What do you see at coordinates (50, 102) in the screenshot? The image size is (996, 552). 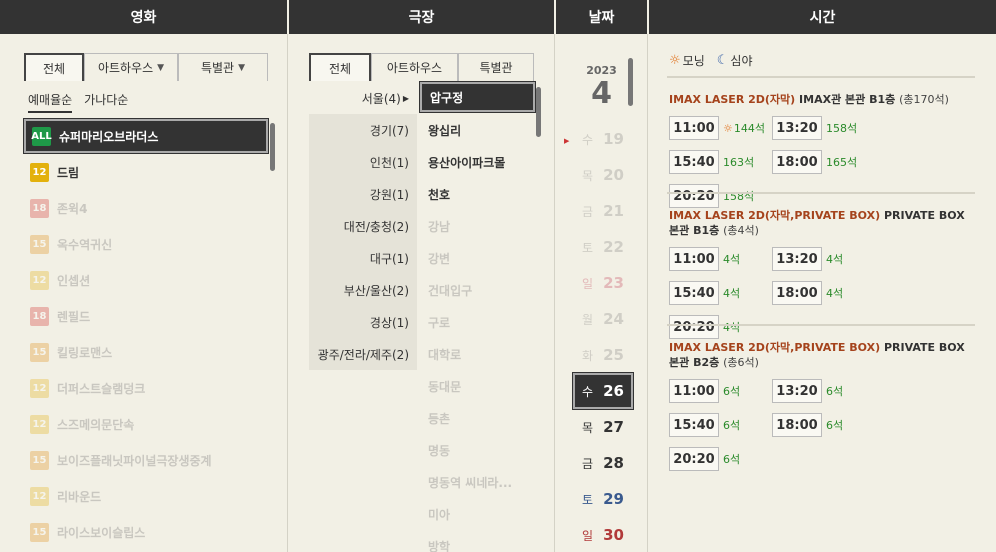 I see `sort-by-rate: 예매율순` at bounding box center [50, 102].